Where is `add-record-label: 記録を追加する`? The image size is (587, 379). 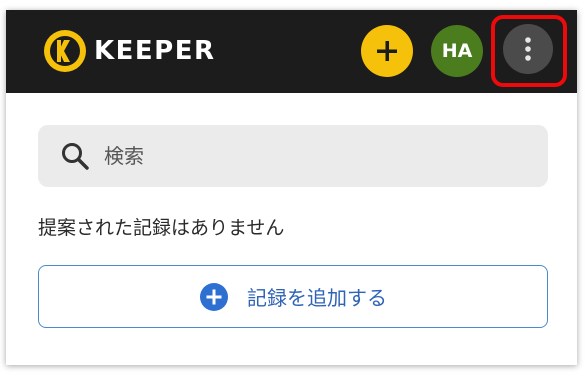 add-record-label: 記録を追加する is located at coordinates (317, 298).